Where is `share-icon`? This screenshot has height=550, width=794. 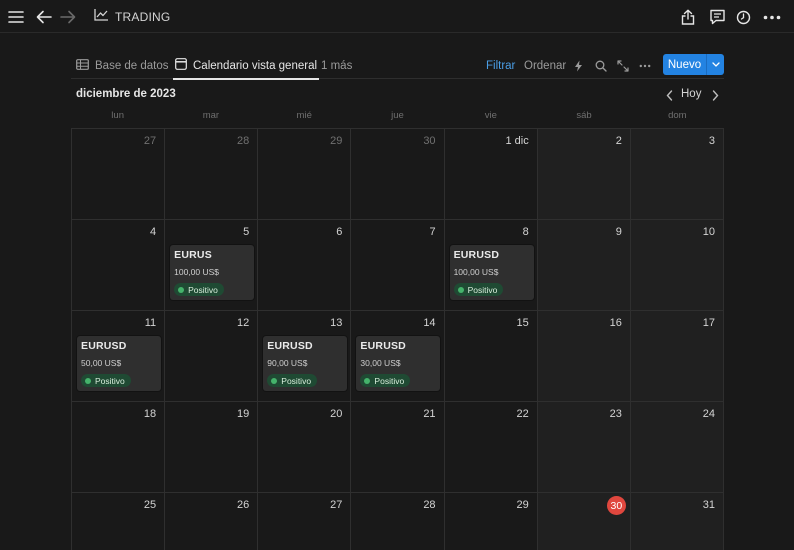
share-icon is located at coordinates (688, 17).